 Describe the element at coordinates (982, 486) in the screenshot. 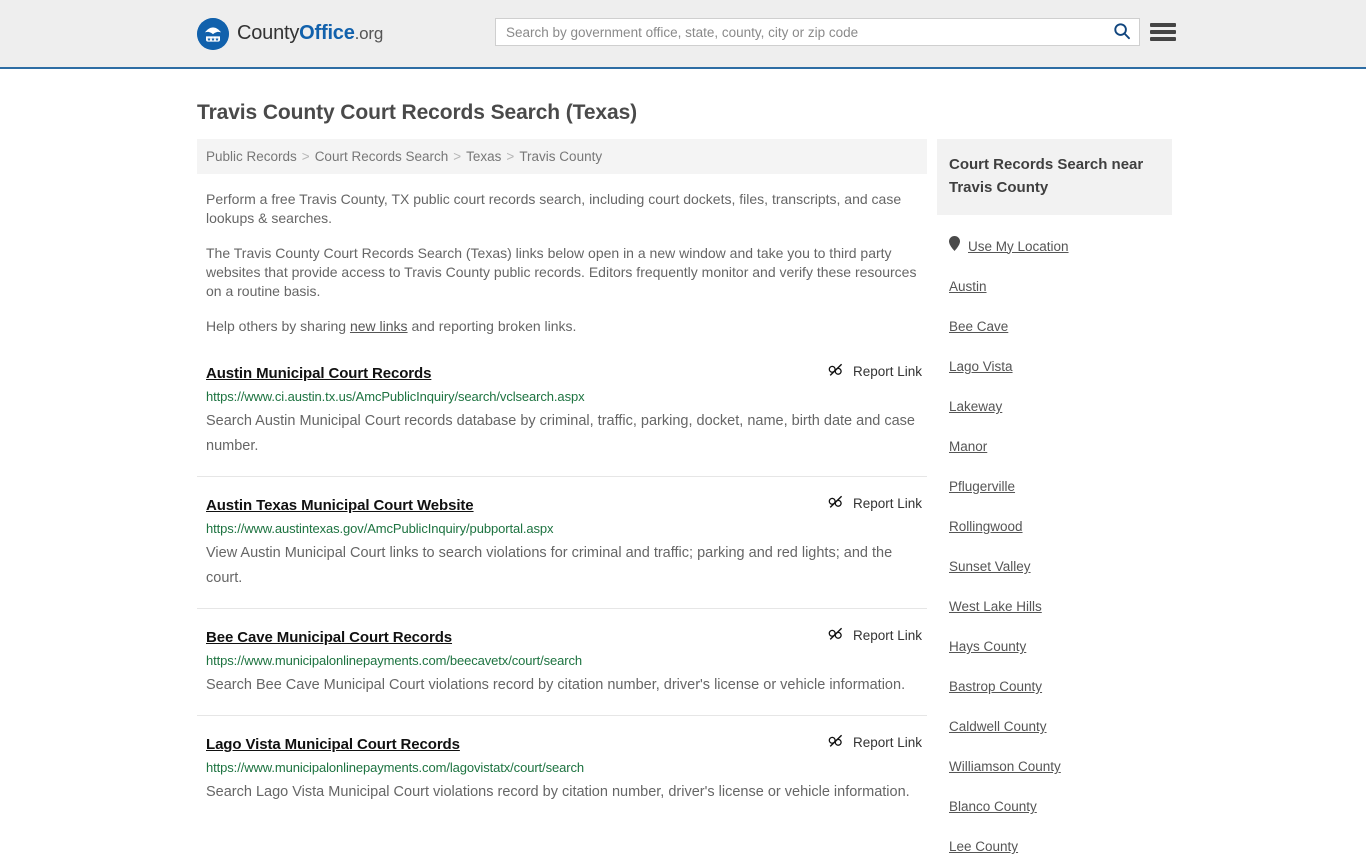

I see `sidebar-link-label: Pflugerville` at that location.